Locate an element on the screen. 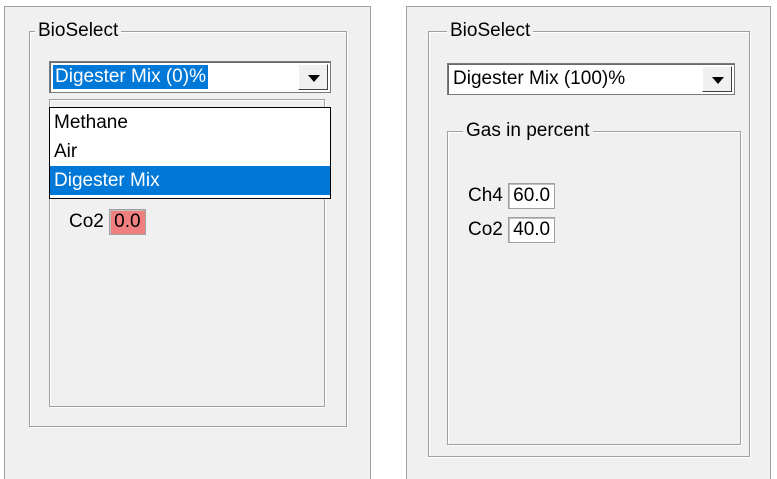 This screenshot has width=777, height=479. dropdown-item-digester-mix: Digester Mix is located at coordinates (190, 180).